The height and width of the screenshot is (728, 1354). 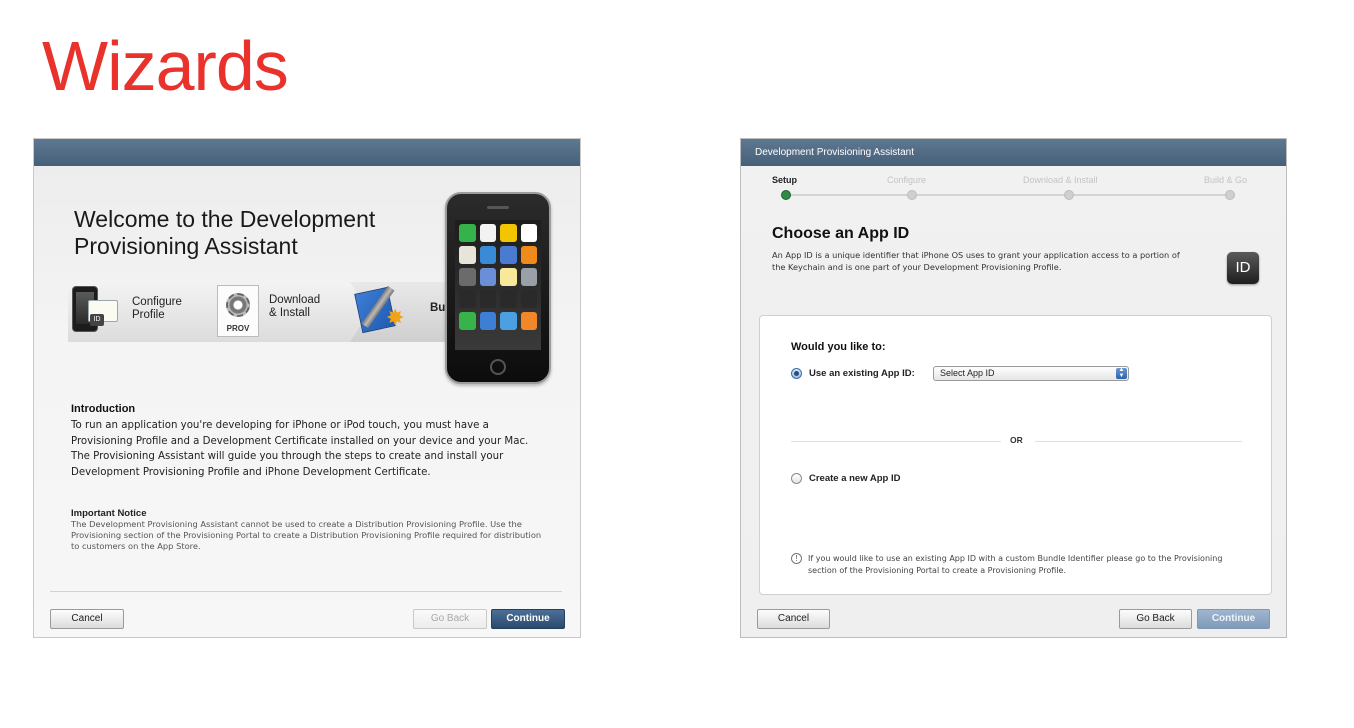 What do you see at coordinates (103, 409) in the screenshot?
I see `introduction-heading: Introduction` at bounding box center [103, 409].